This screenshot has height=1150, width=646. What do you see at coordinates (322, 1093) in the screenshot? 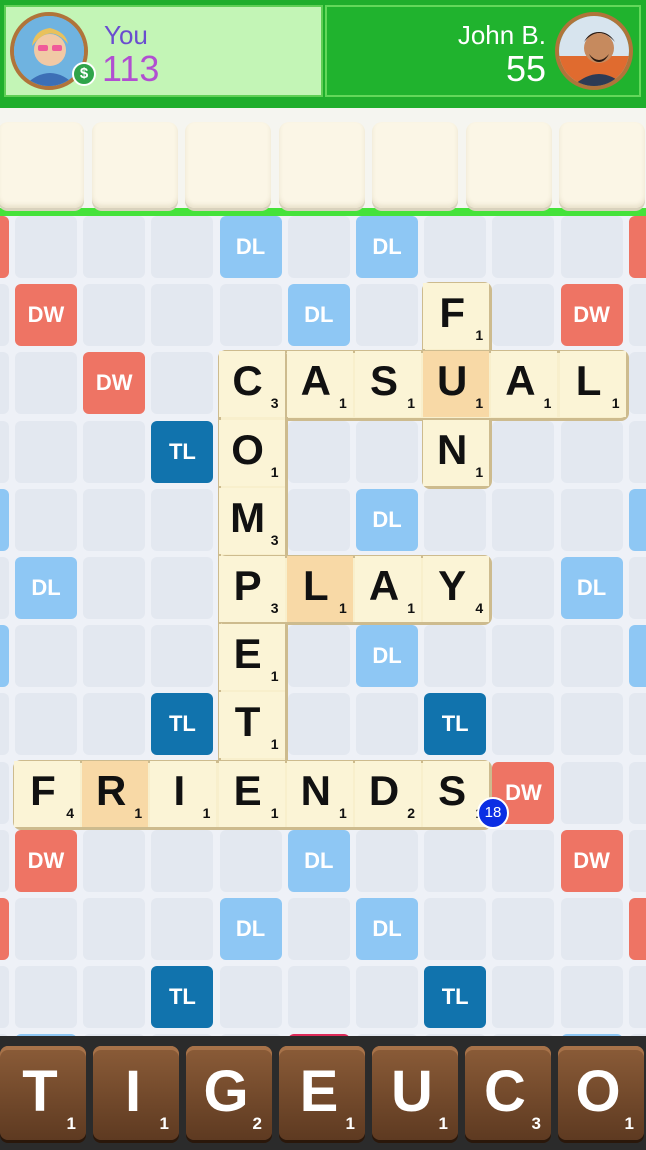
I see `rack-tile: E1` at bounding box center [322, 1093].